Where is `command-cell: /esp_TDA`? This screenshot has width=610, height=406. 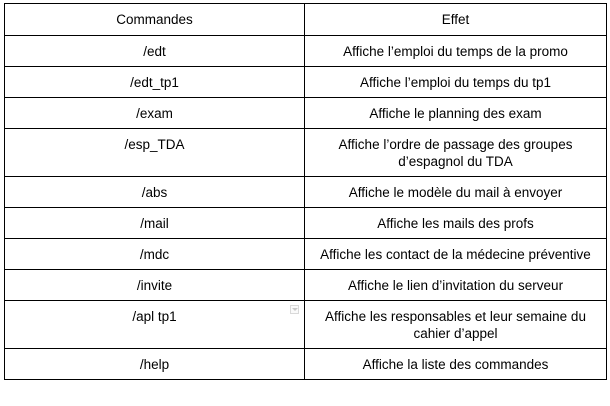
command-cell: /esp_TDA is located at coordinates (154, 152).